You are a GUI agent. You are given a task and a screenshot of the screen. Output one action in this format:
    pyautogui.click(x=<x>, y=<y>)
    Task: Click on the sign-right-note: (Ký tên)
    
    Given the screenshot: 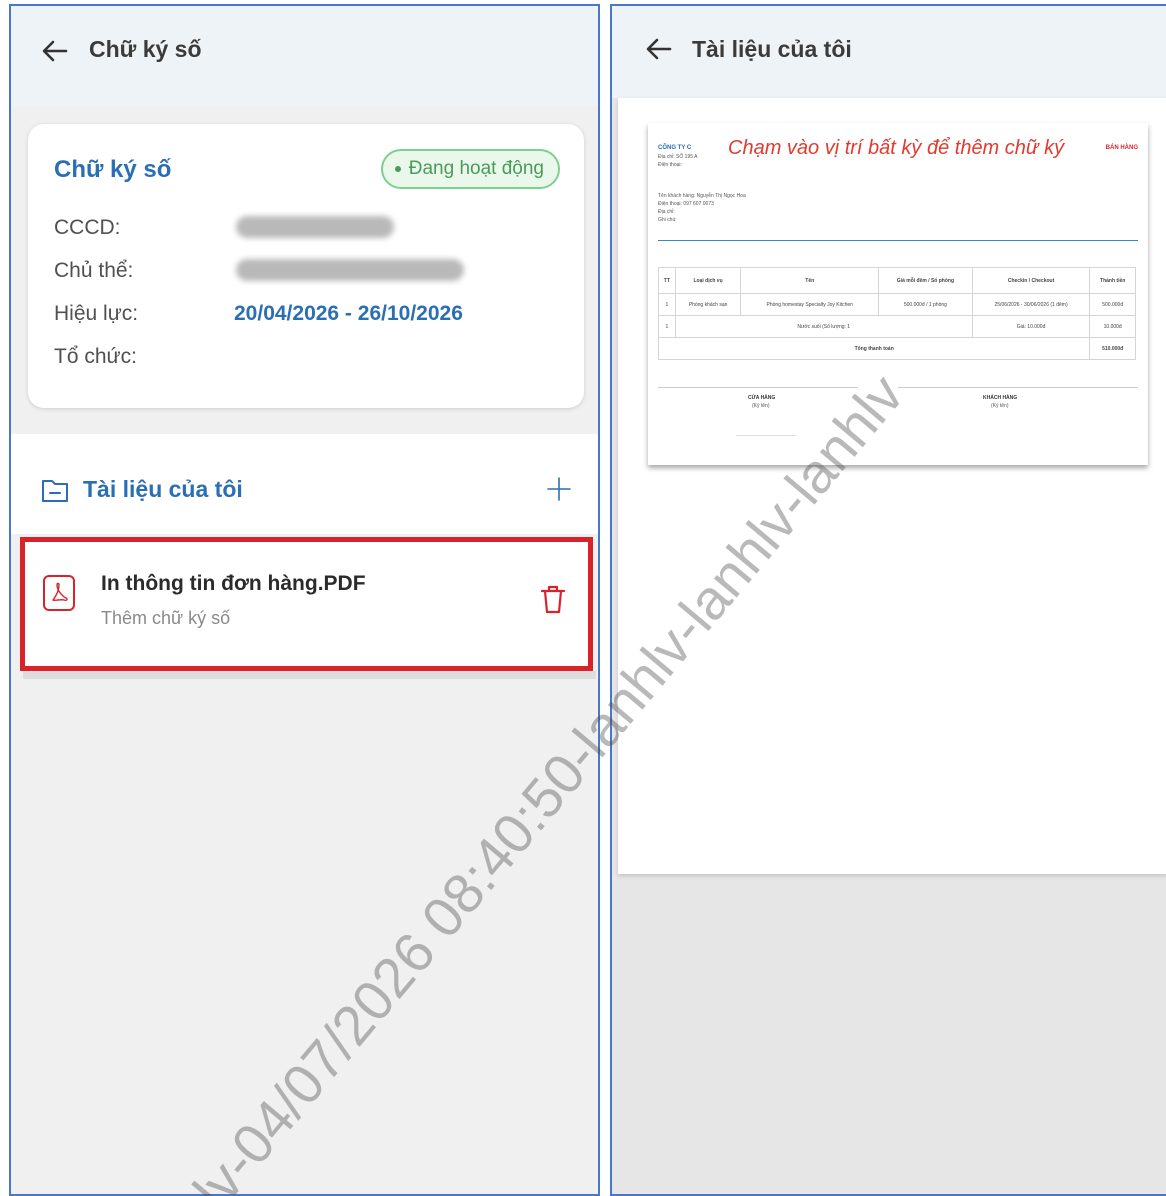 What is the action you would take?
    pyautogui.click(x=1000, y=406)
    